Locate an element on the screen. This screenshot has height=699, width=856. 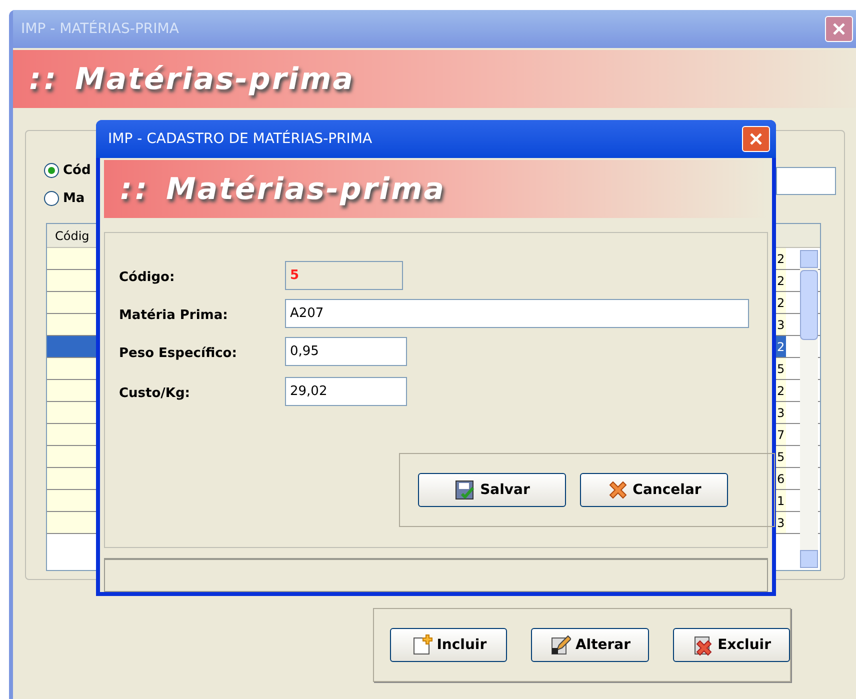
radio-label: Cód is located at coordinates (77, 171).